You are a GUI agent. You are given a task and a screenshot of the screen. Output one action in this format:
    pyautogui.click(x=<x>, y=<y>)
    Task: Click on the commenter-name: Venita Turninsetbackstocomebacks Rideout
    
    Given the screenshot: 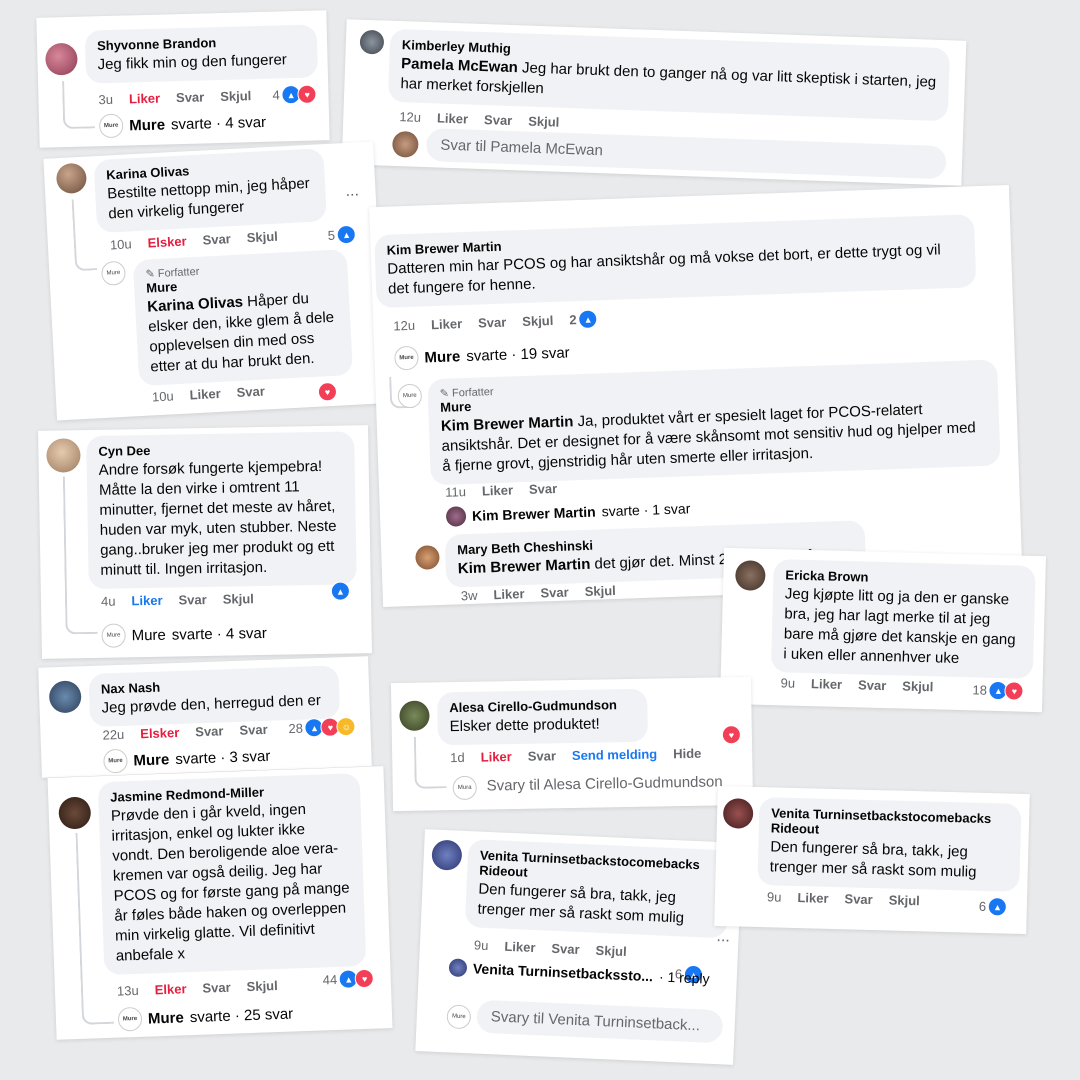 What is the action you would take?
    pyautogui.click(x=890, y=823)
    